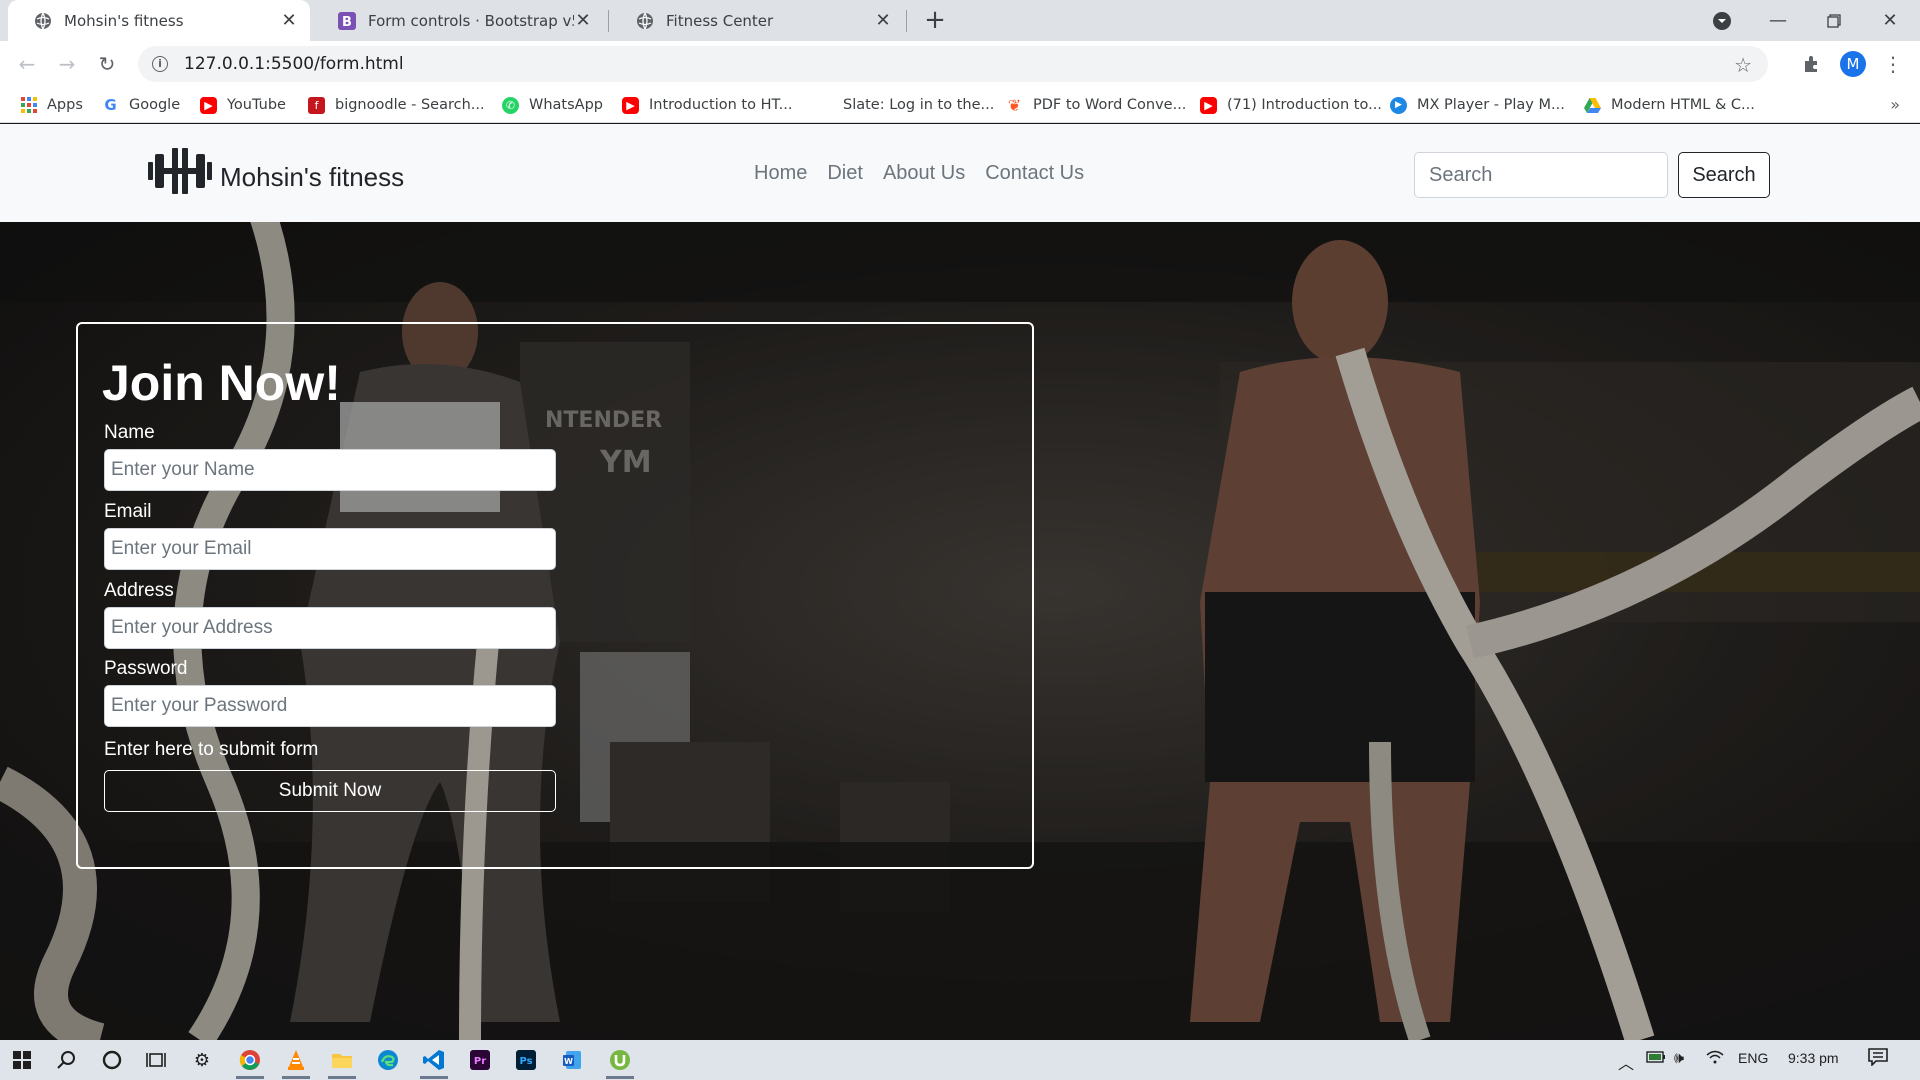 Image resolution: width=1920 pixels, height=1080 pixels. Describe the element at coordinates (1724, 175) in the screenshot. I see `search-button: Search` at that location.